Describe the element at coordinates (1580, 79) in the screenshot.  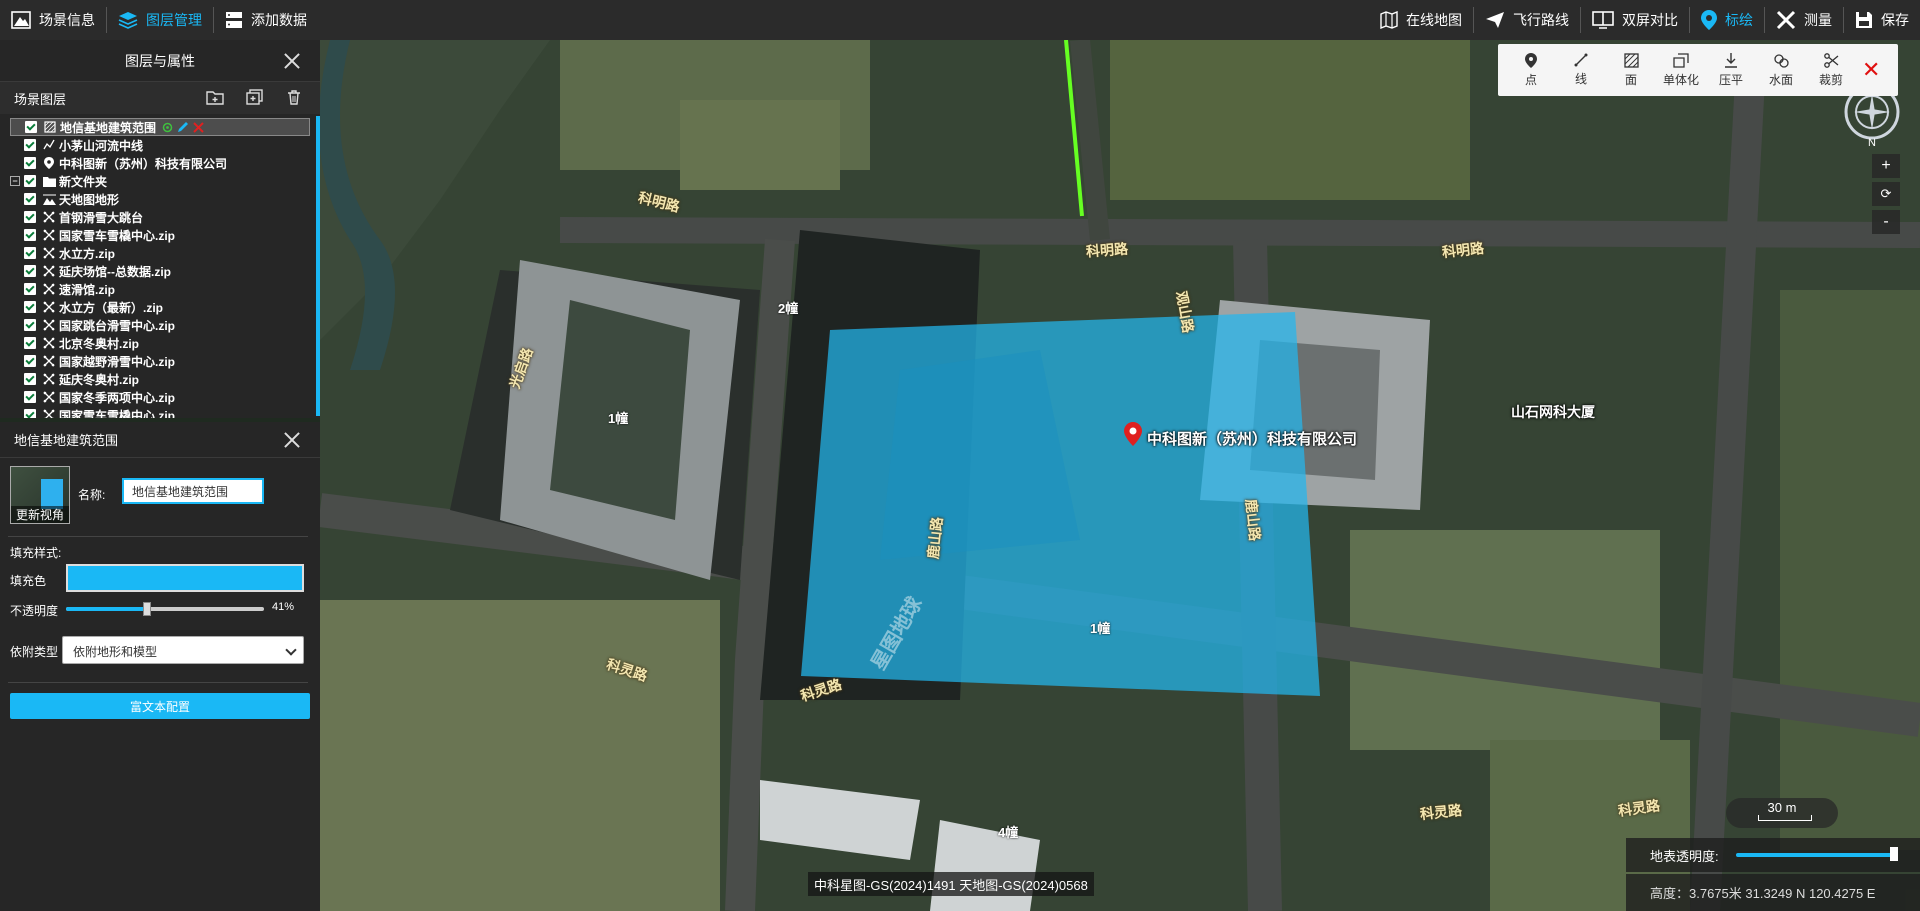
I see `draw-tool-label: 线` at that location.